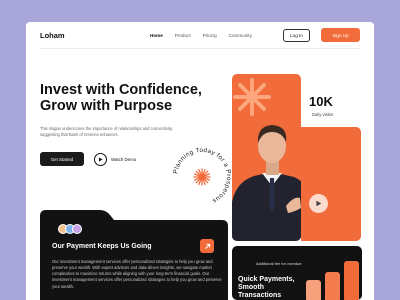 This screenshot has height=300, width=400. I want to click on arrow-up-right-icon, so click(207, 246).